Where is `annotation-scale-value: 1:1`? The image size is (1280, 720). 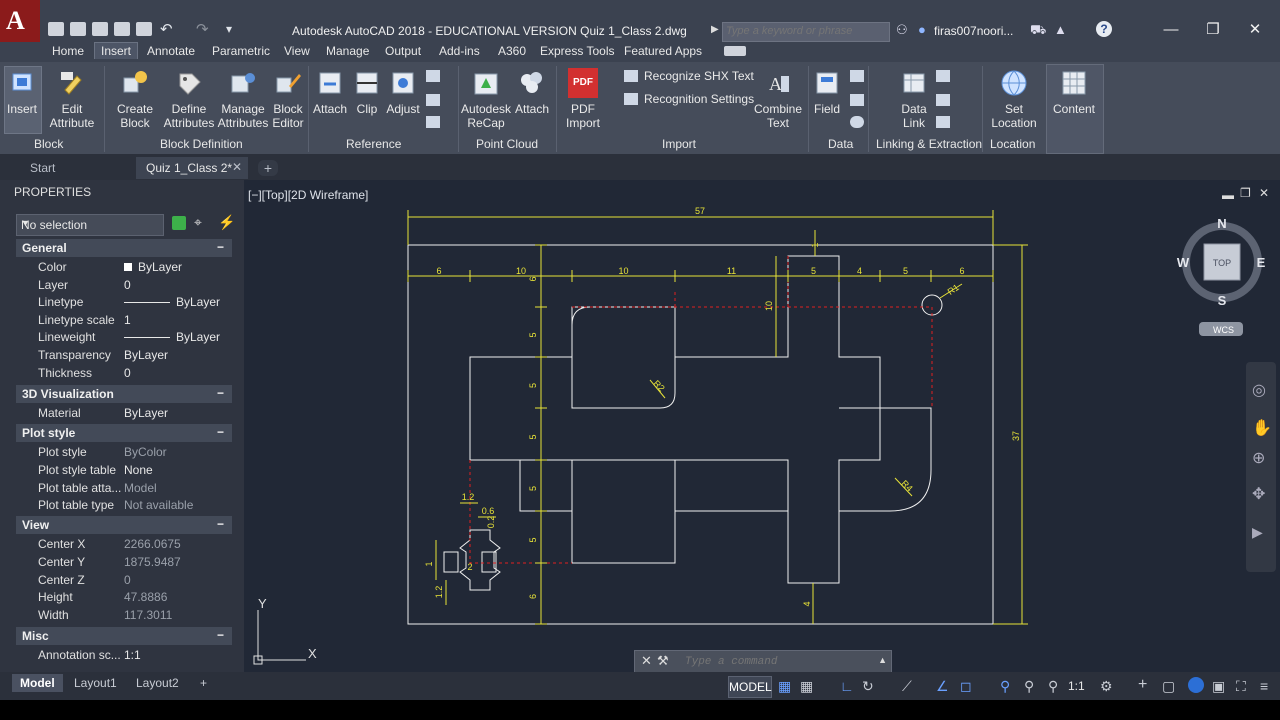 annotation-scale-value: 1:1 is located at coordinates (1076, 686).